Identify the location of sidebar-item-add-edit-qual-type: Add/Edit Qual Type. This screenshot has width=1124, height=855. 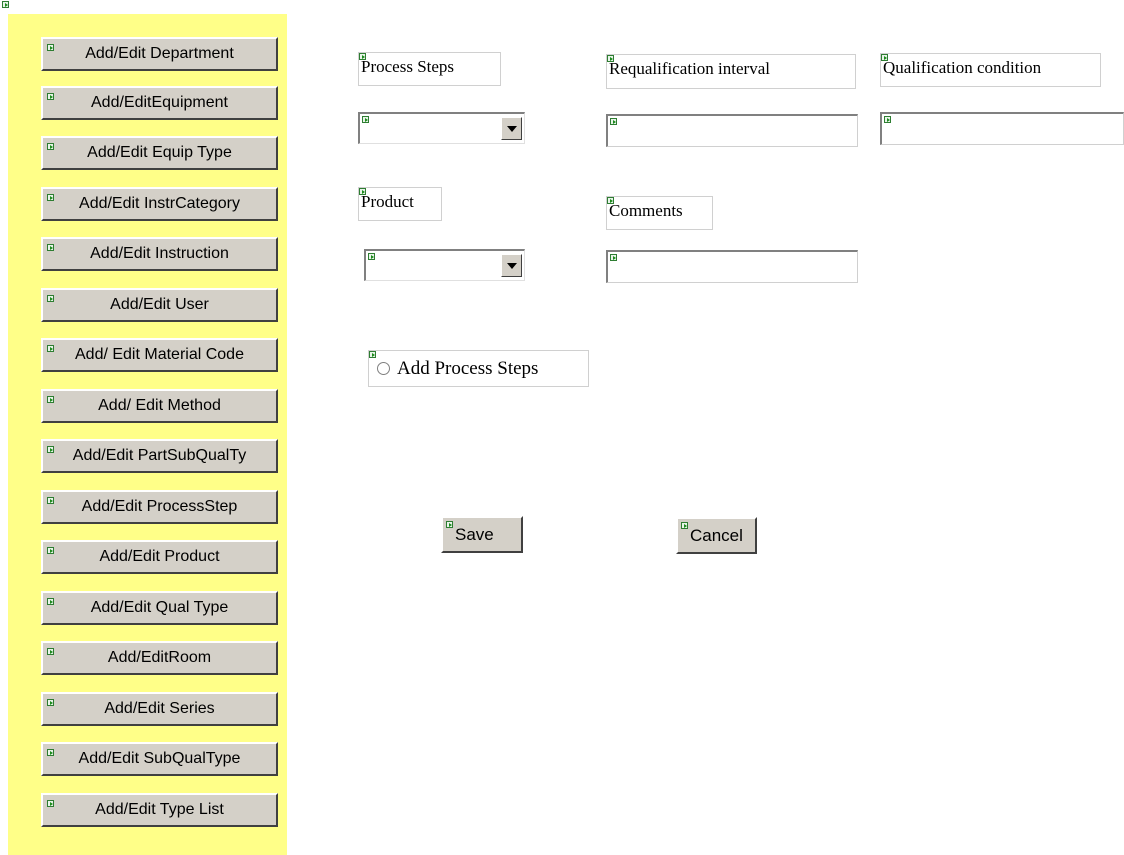
(159, 608).